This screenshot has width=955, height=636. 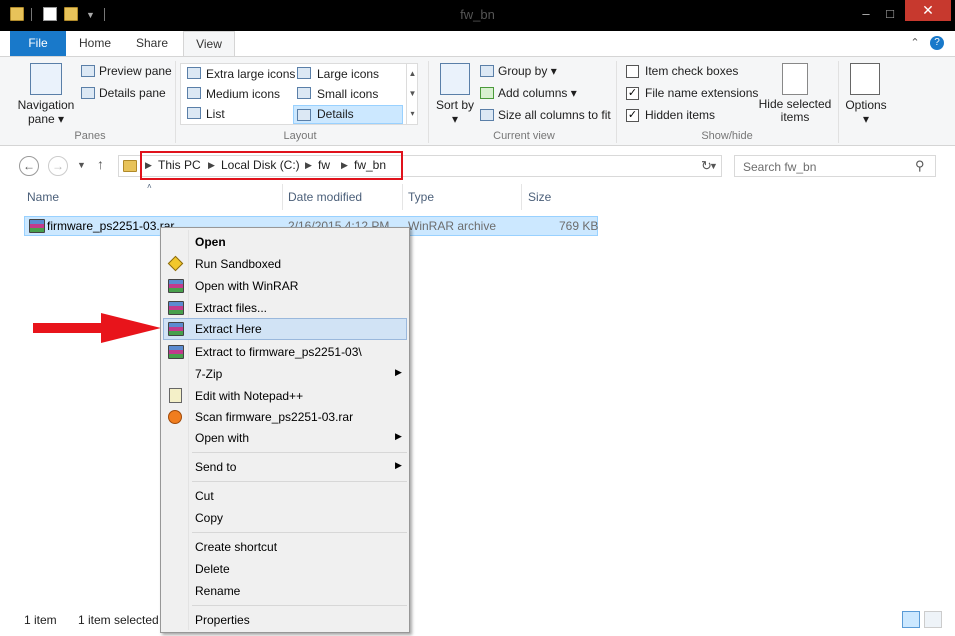 What do you see at coordinates (347, 95) in the screenshot?
I see `layout-small-icons: Small icons` at bounding box center [347, 95].